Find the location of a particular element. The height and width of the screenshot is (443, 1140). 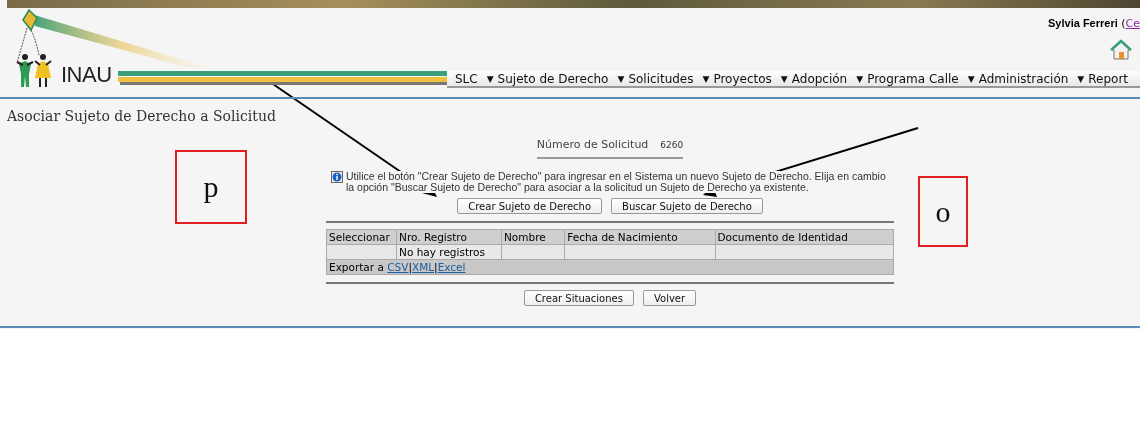

logout-link: Ce is located at coordinates (1132, 23).